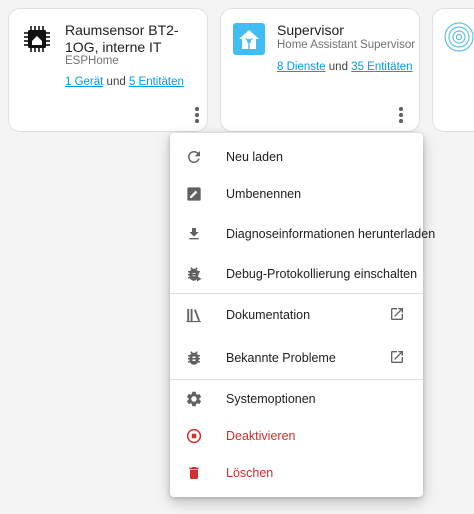 Image resolution: width=474 pixels, height=514 pixels. Describe the element at coordinates (194, 234) in the screenshot. I see `download-icon` at that location.